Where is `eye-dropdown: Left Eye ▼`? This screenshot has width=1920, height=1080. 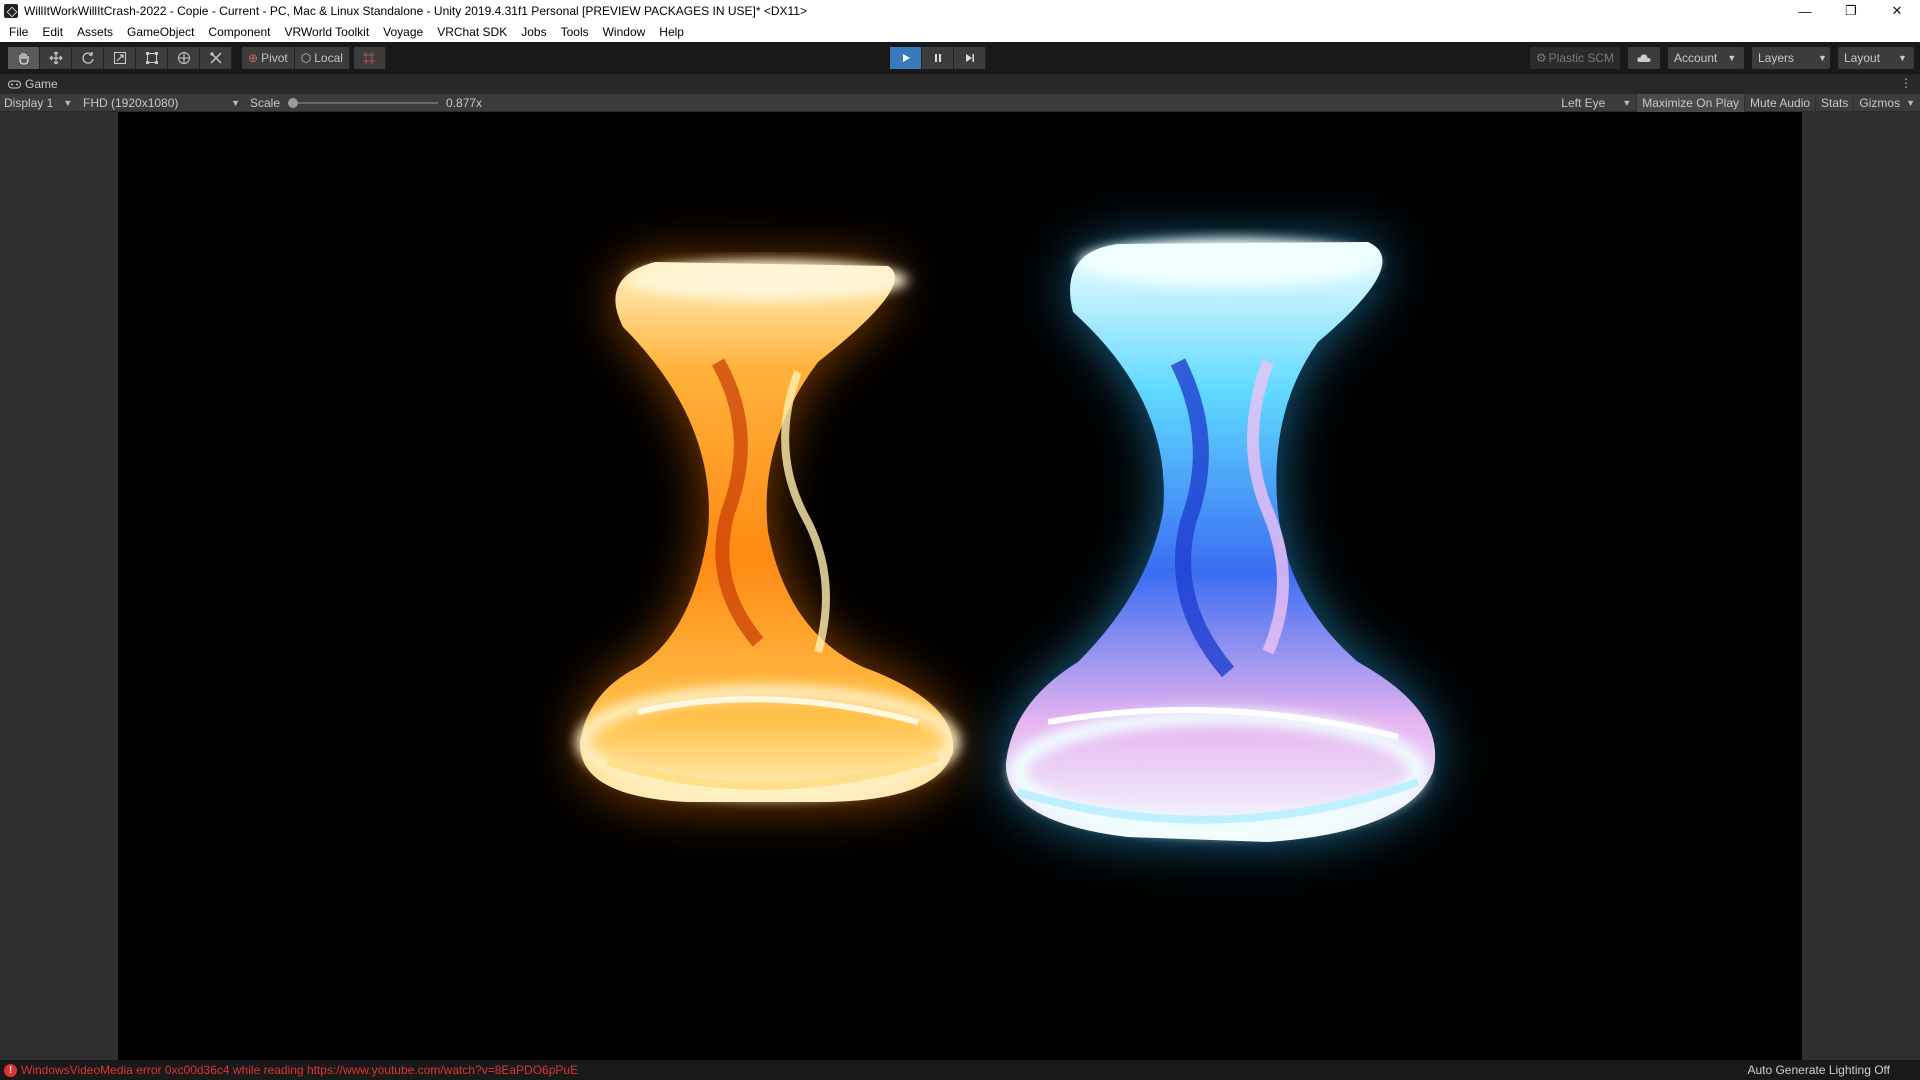 eye-dropdown: Left Eye ▼ is located at coordinates (1596, 103).